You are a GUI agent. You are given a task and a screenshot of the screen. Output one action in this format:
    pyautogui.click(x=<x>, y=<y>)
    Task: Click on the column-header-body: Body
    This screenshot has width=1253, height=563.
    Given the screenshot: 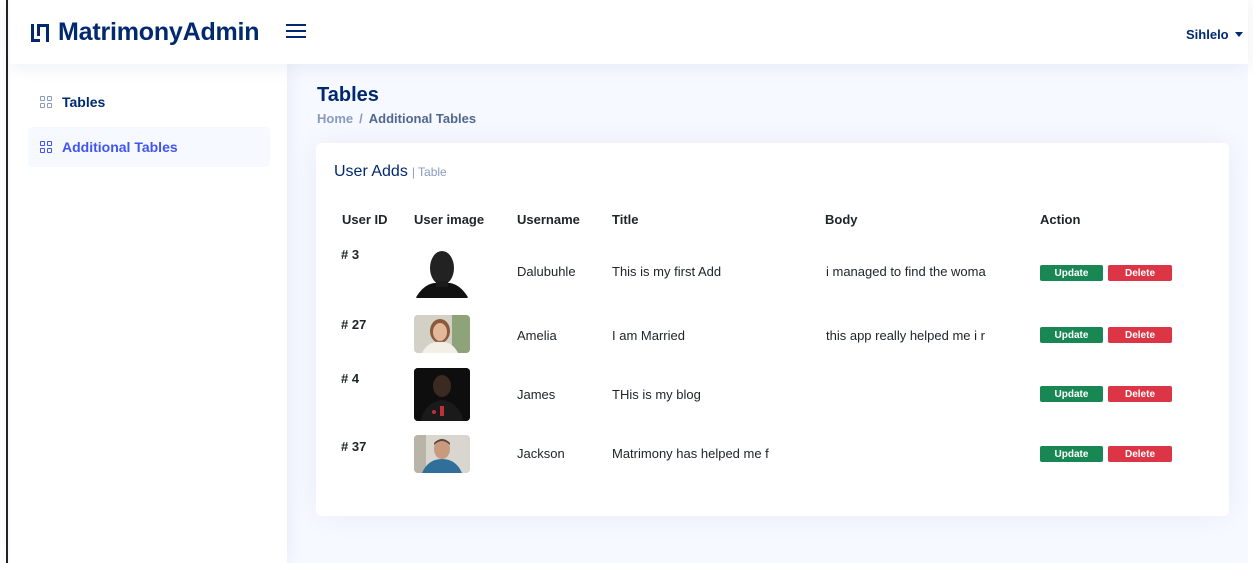 What is the action you would take?
    pyautogui.click(x=841, y=219)
    